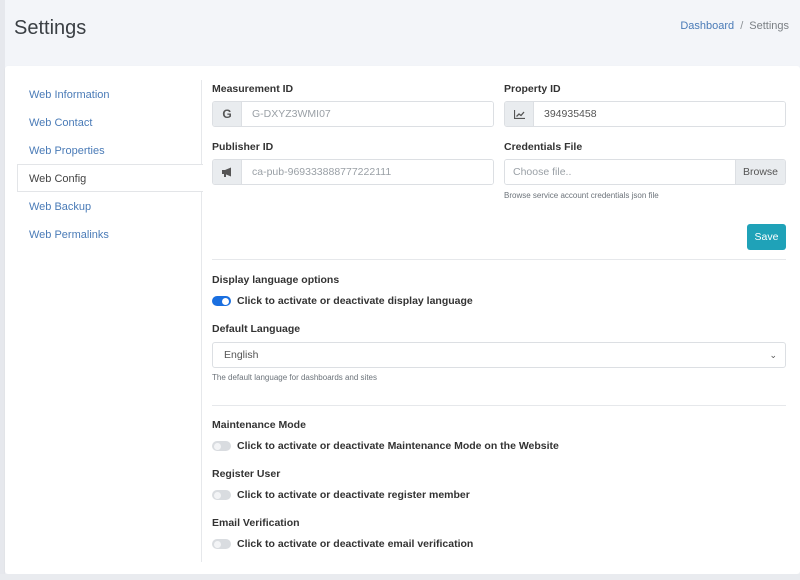 This screenshot has height=580, width=800. I want to click on property-id-label: Property ID, so click(532, 89).